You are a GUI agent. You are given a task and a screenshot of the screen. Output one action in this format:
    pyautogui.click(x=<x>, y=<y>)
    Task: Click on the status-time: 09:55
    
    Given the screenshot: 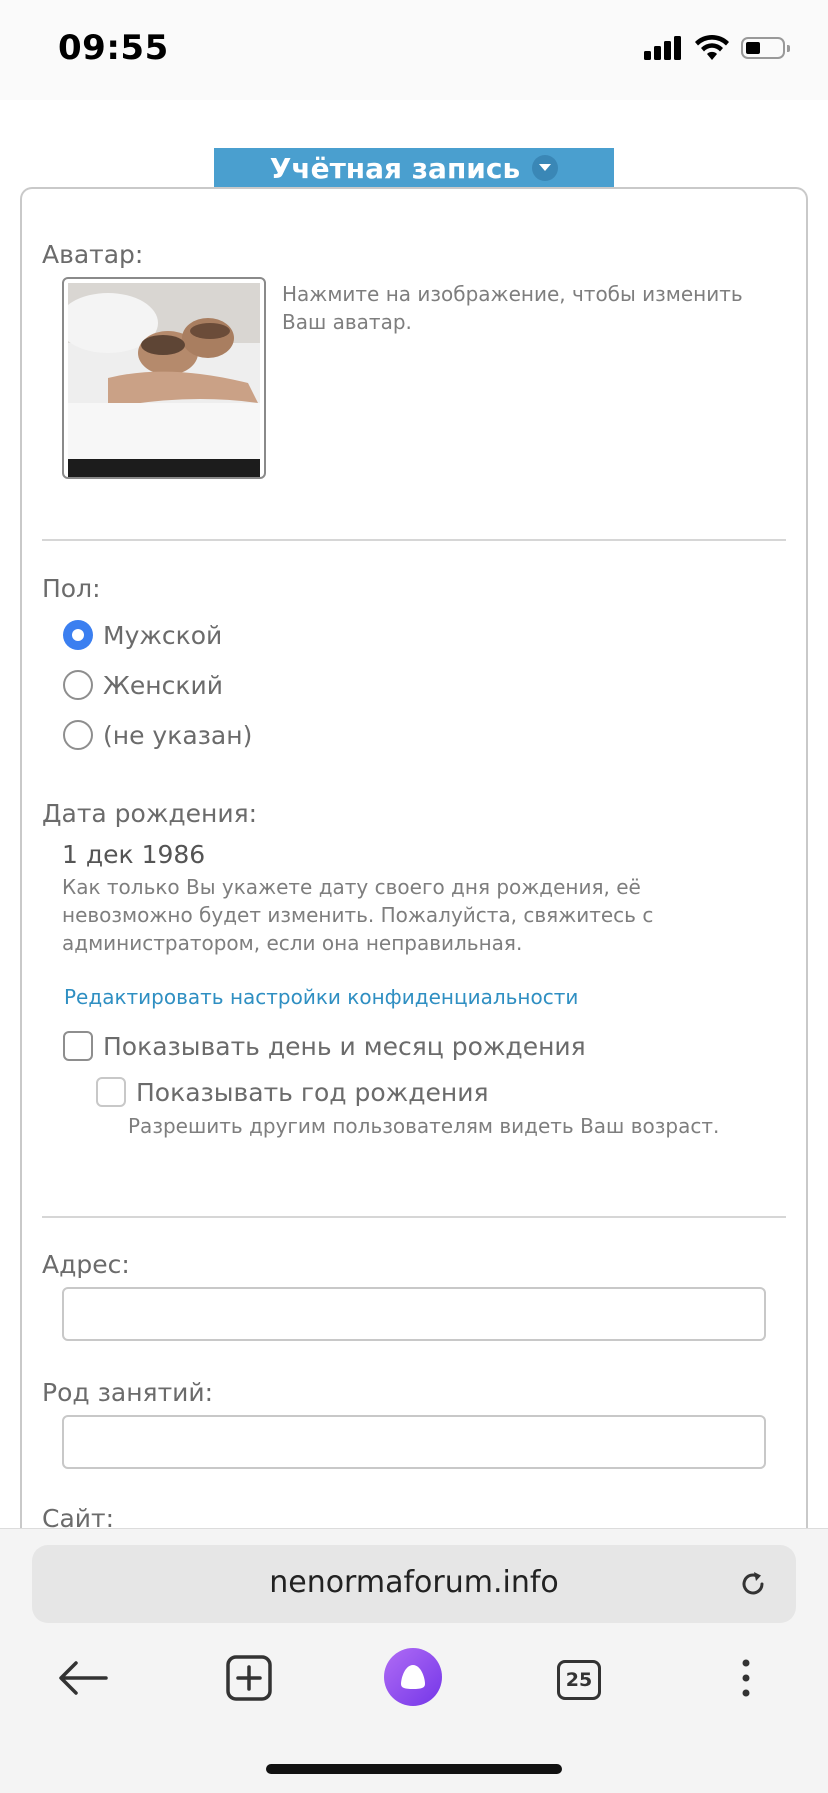 What is the action you would take?
    pyautogui.click(x=113, y=48)
    